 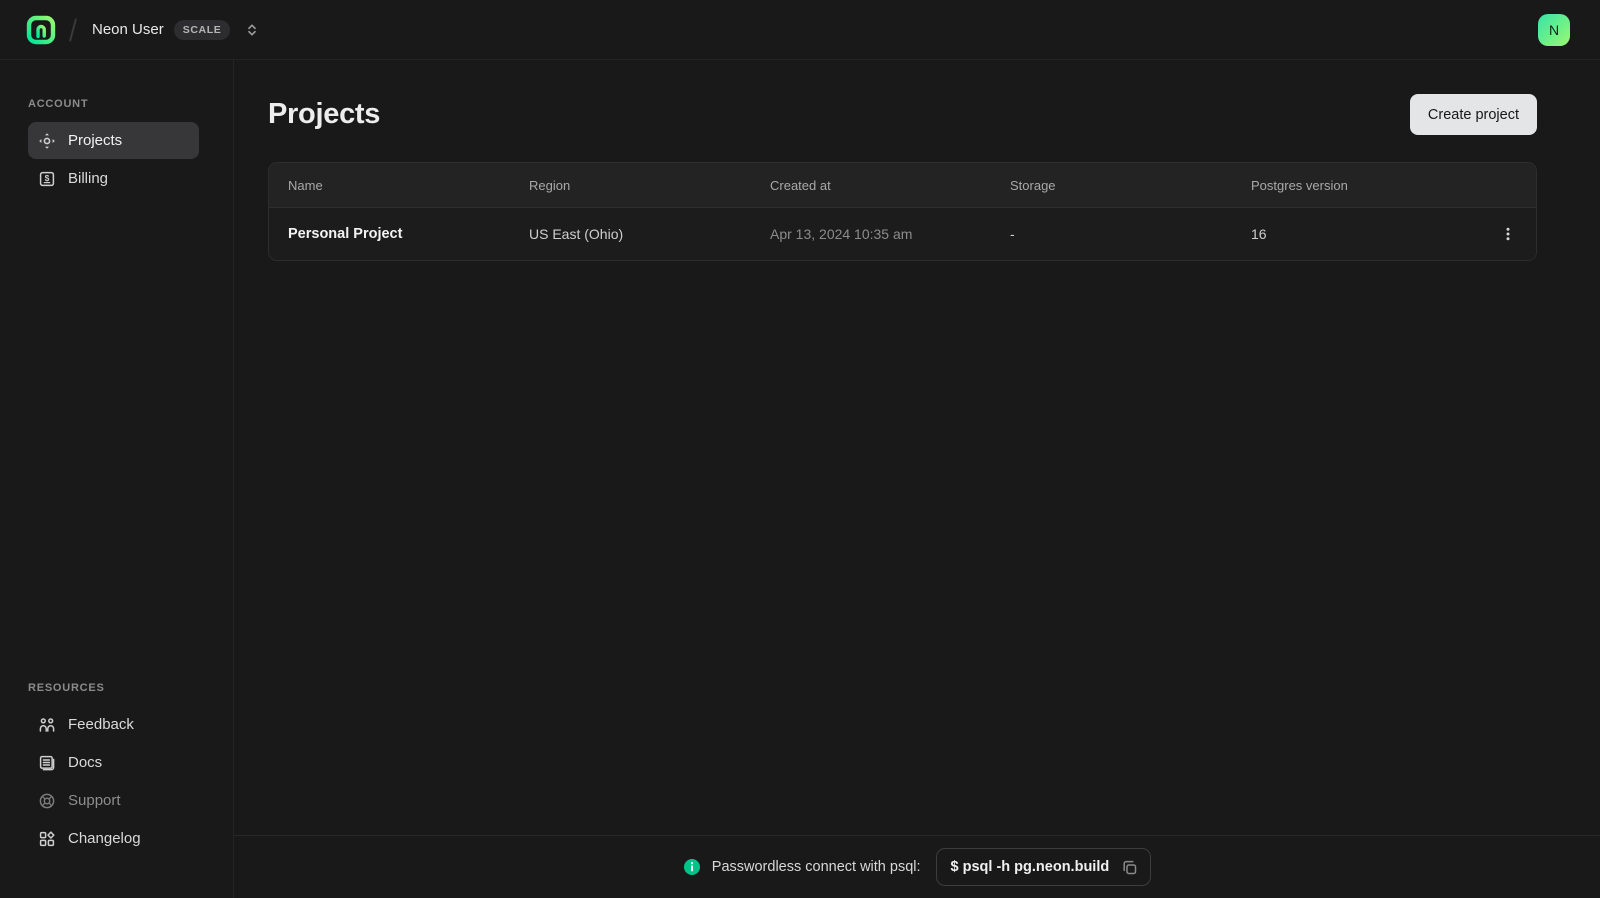 What do you see at coordinates (47, 763) in the screenshot?
I see `document-icon` at bounding box center [47, 763].